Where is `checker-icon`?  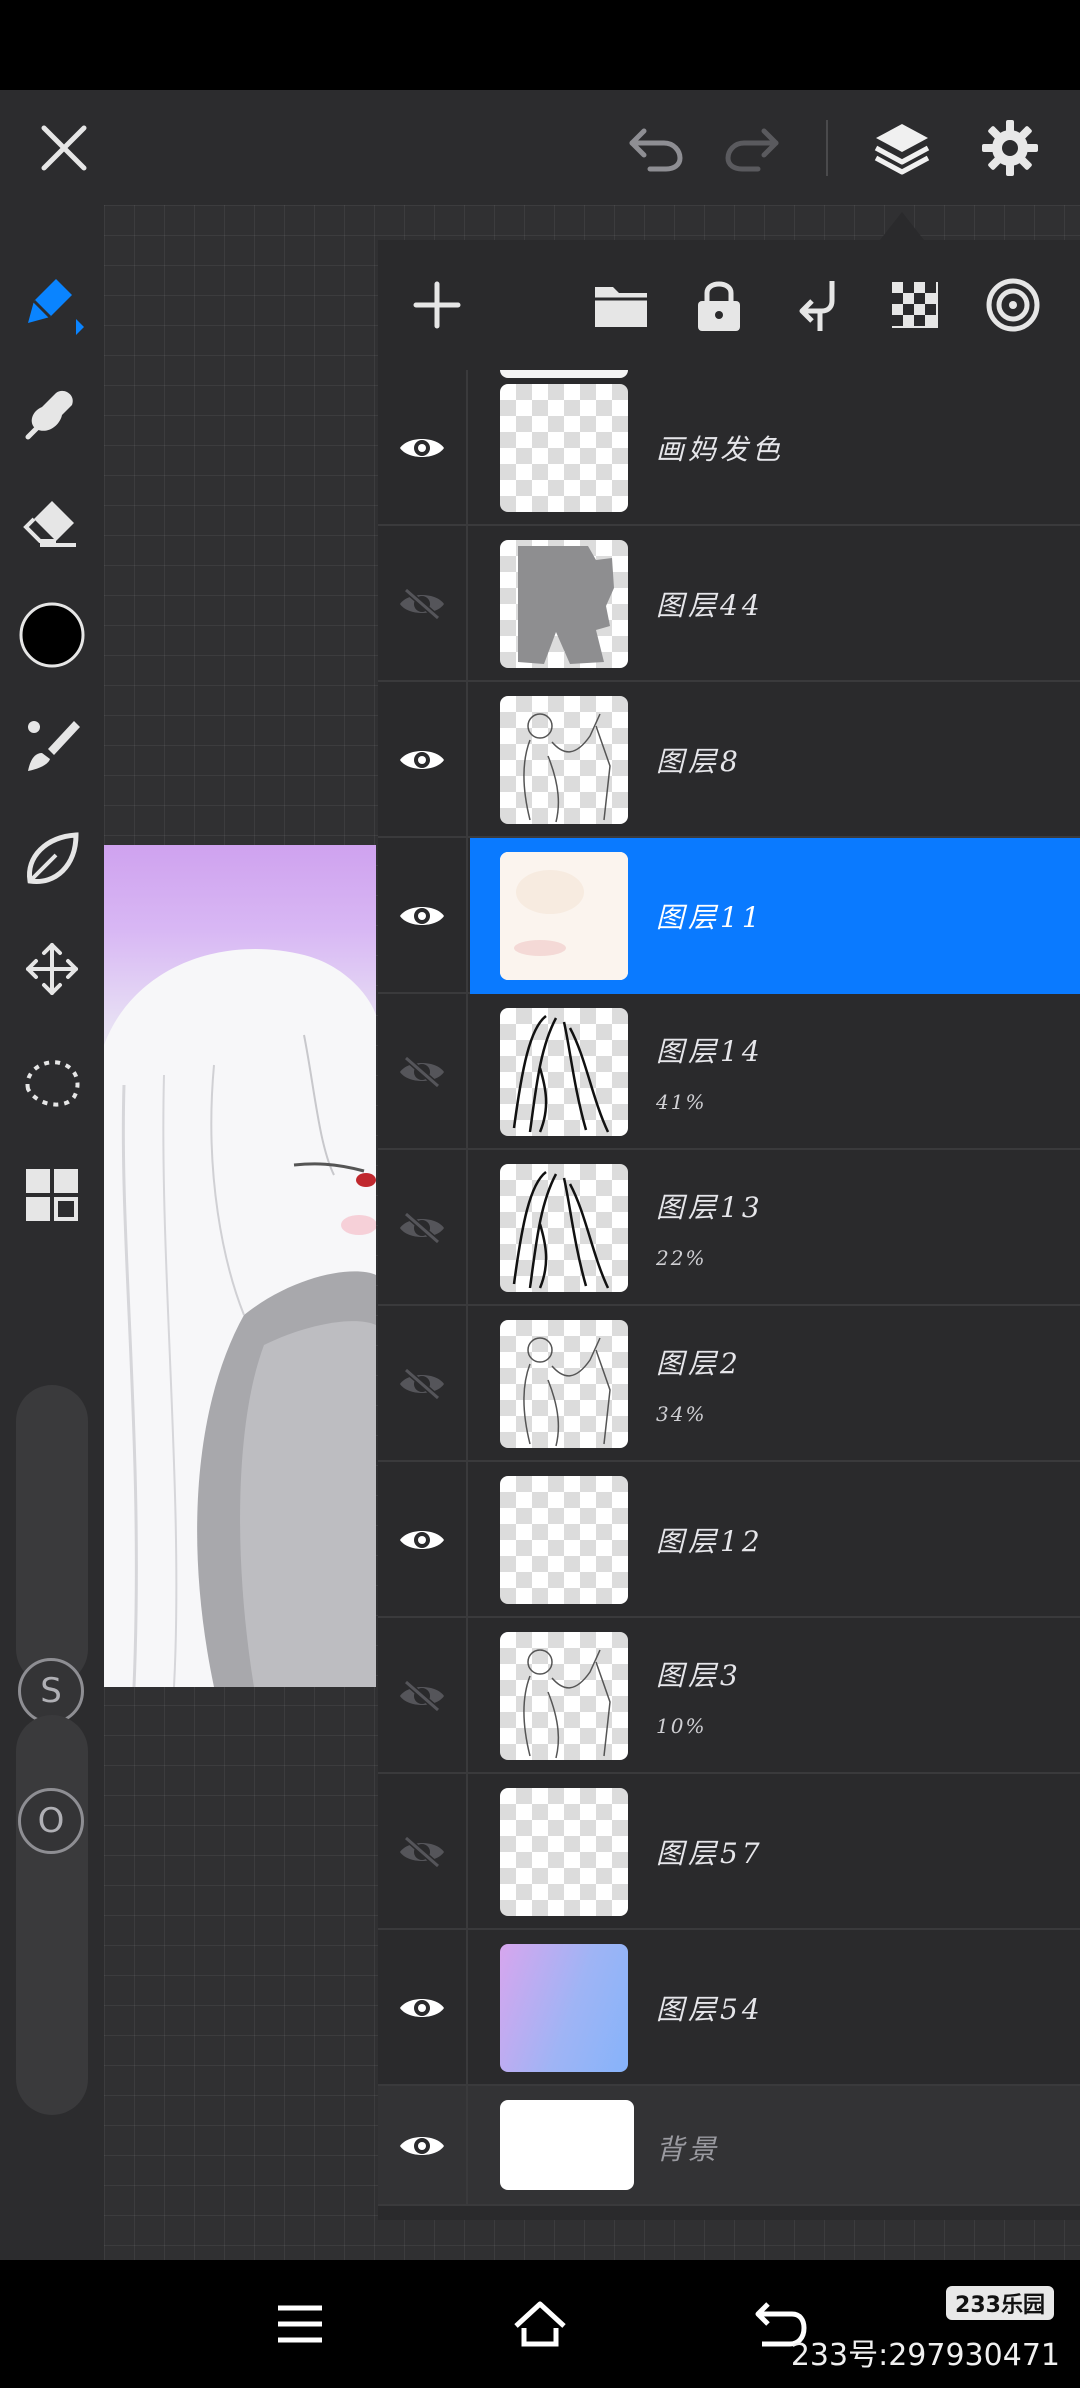 checker-icon is located at coordinates (915, 305).